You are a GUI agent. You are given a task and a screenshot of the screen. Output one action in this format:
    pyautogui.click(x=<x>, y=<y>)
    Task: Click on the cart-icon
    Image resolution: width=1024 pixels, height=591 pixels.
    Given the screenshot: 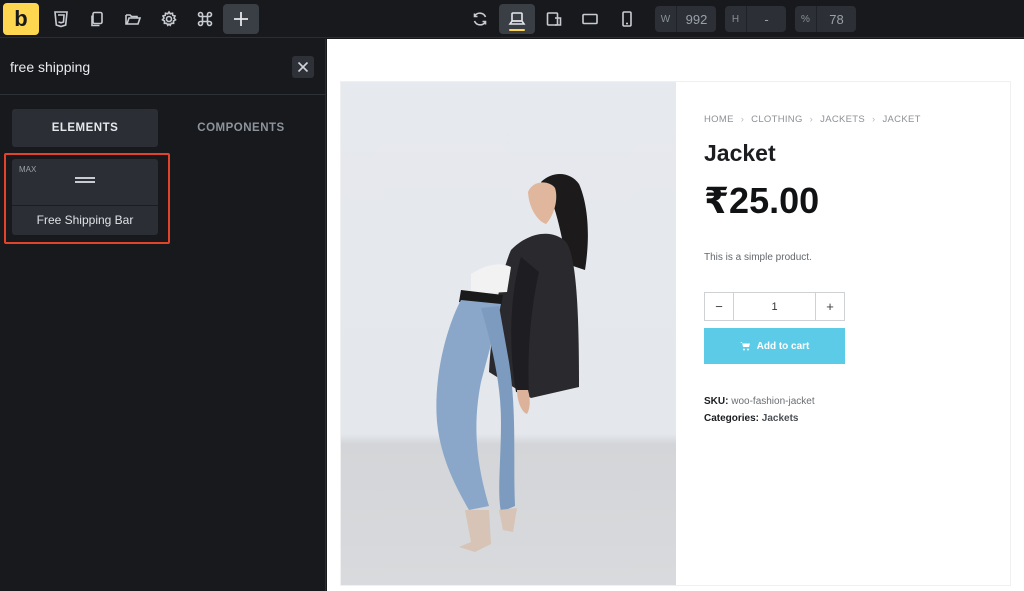 What is the action you would take?
    pyautogui.click(x=744, y=346)
    